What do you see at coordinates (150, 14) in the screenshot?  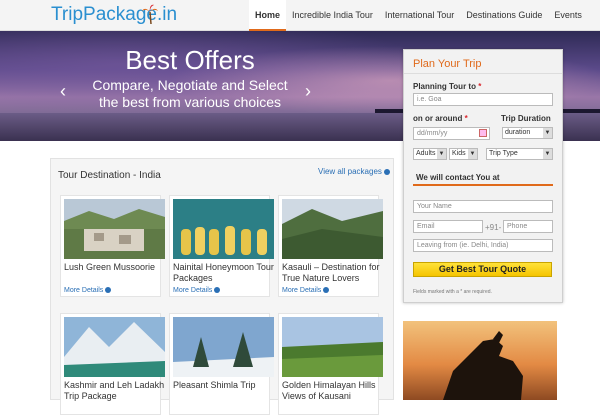 I see `palm-tree-icon` at bounding box center [150, 14].